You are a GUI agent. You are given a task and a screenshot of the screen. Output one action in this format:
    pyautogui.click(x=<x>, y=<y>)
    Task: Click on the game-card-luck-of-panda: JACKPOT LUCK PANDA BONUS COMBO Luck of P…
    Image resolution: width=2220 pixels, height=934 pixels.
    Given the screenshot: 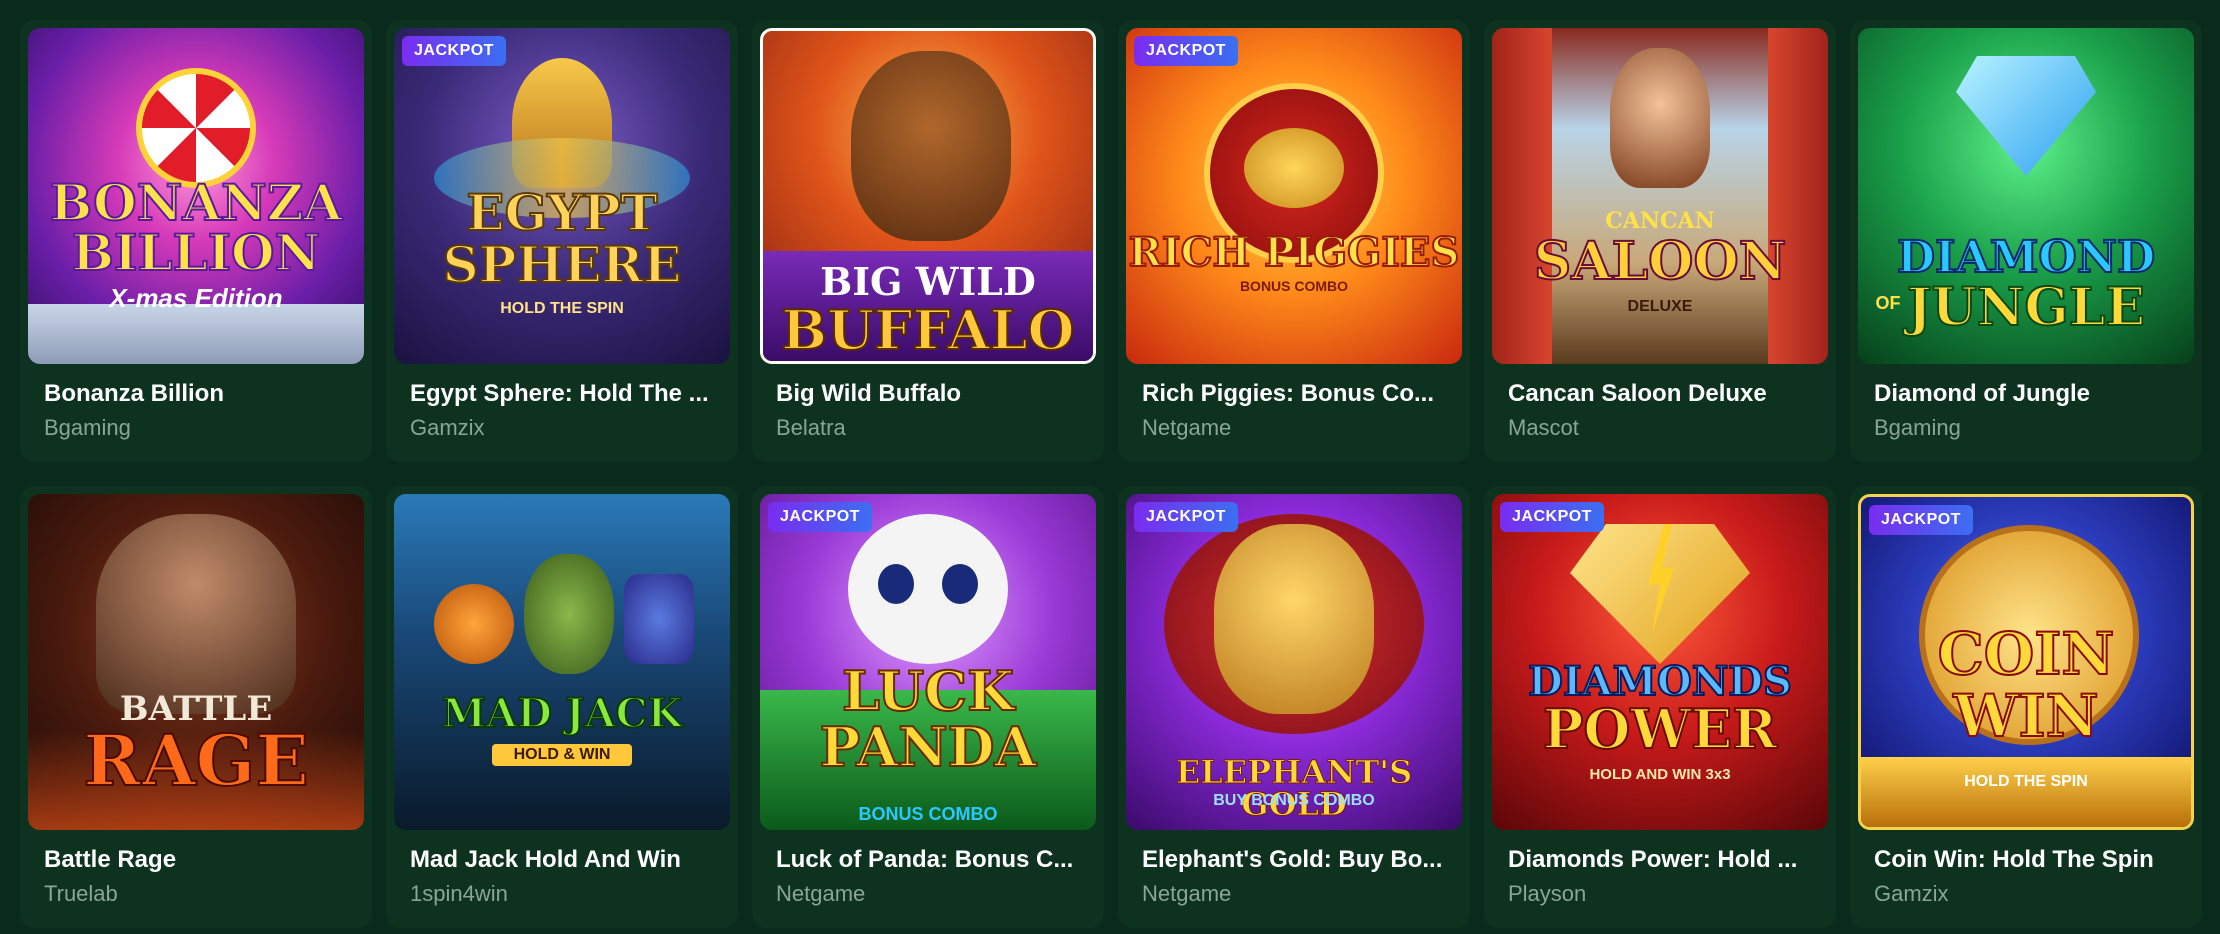 What is the action you would take?
    pyautogui.click(x=928, y=707)
    